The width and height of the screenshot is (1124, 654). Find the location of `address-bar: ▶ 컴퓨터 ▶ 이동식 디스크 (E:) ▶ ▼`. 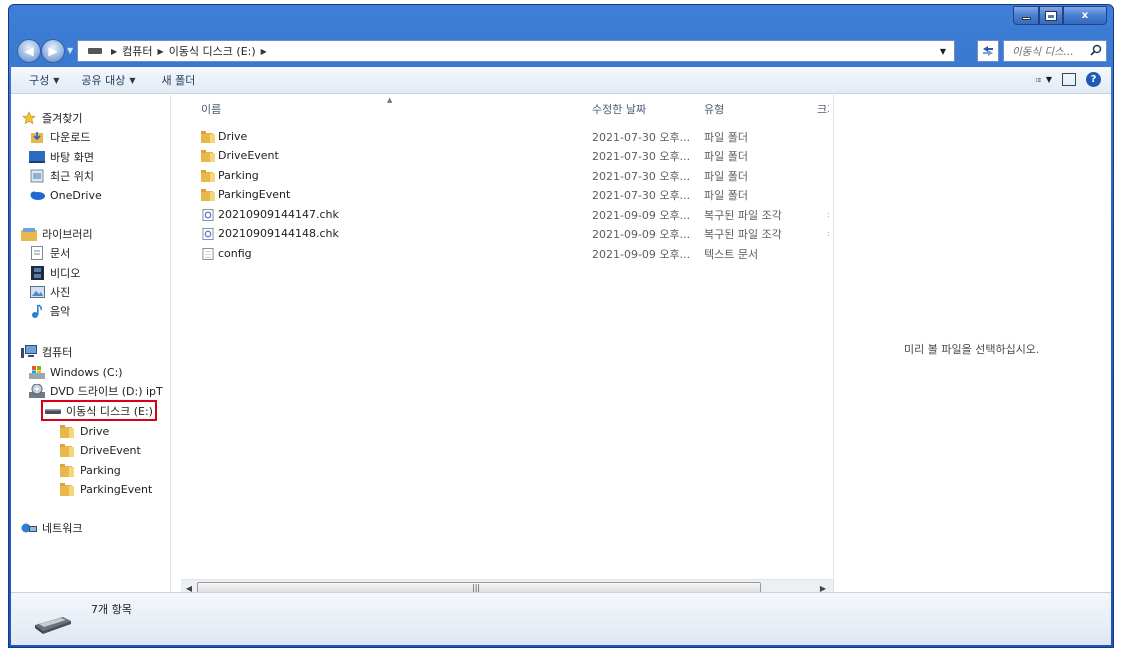

address-bar: ▶ 컴퓨터 ▶ 이동식 디스크 (E:) ▶ ▼ is located at coordinates (516, 51).